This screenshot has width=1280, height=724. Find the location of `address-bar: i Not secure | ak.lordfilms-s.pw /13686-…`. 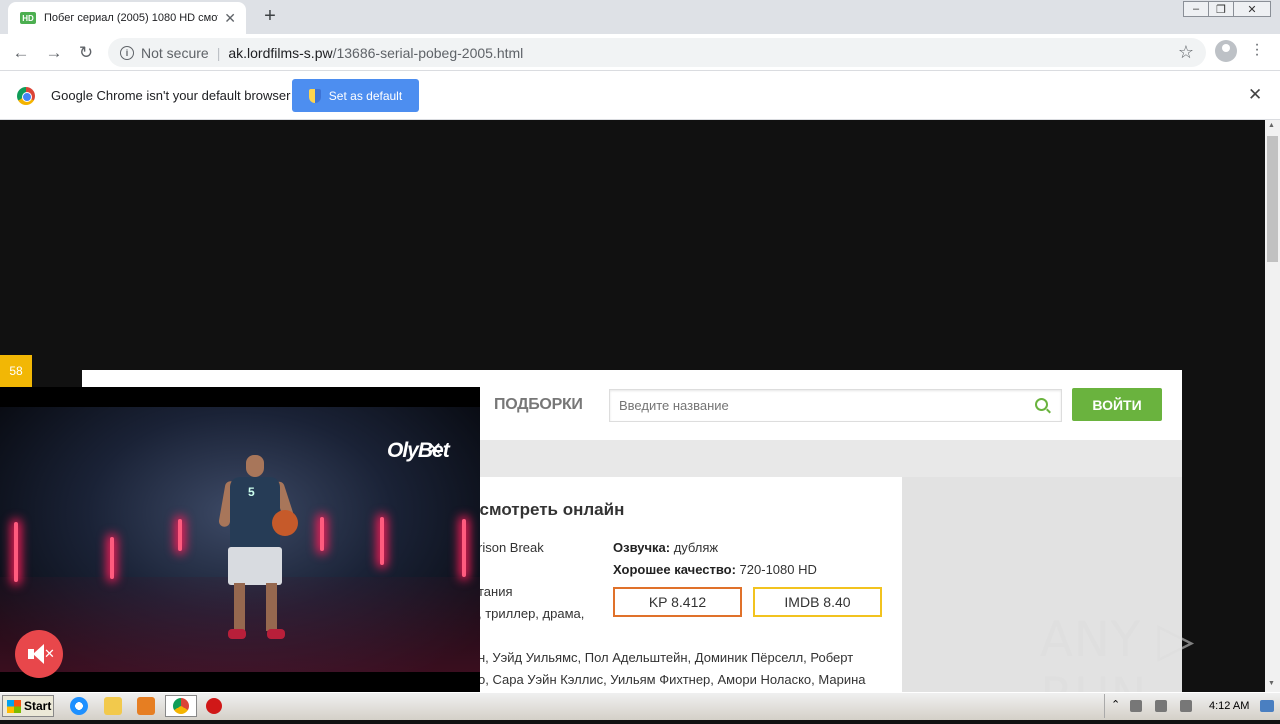

address-bar: i Not secure | ak.lordfilms-s.pw /13686-… is located at coordinates (657, 52).